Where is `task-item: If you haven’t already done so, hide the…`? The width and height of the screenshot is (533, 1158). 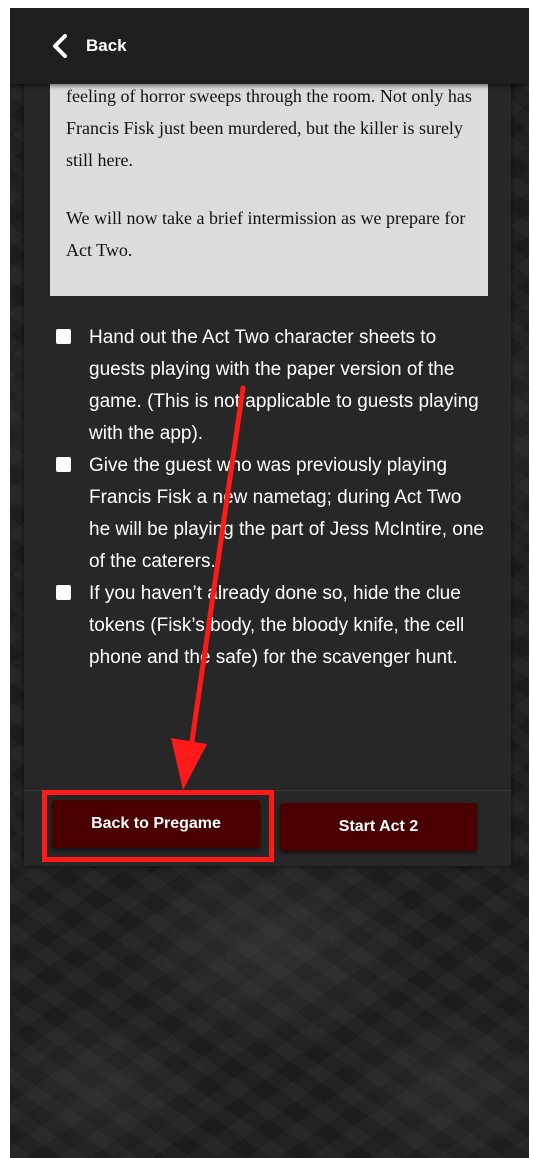
task-item: If you haven’t already done so, hide the… is located at coordinates (271, 626).